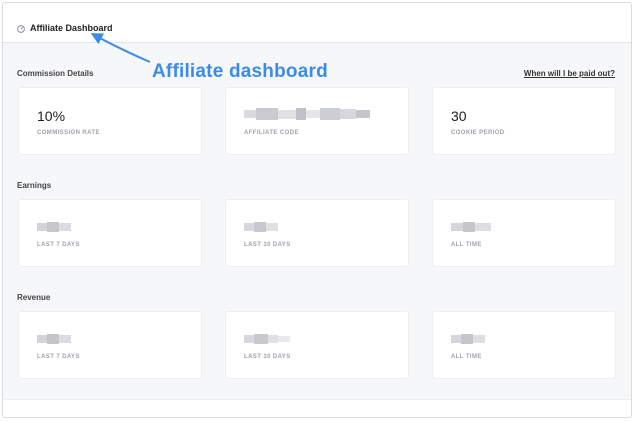  What do you see at coordinates (110, 233) in the screenshot?
I see `earnings-last-7-days-card: LAST 7 DAYS` at bounding box center [110, 233].